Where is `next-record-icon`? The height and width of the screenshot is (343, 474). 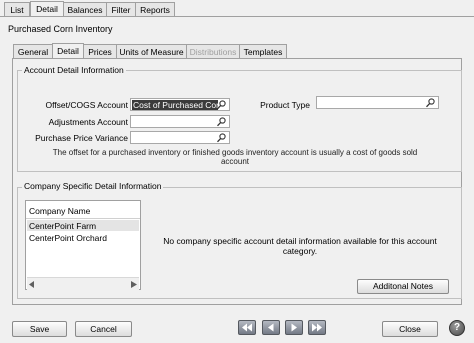 next-record-icon is located at coordinates (294, 327).